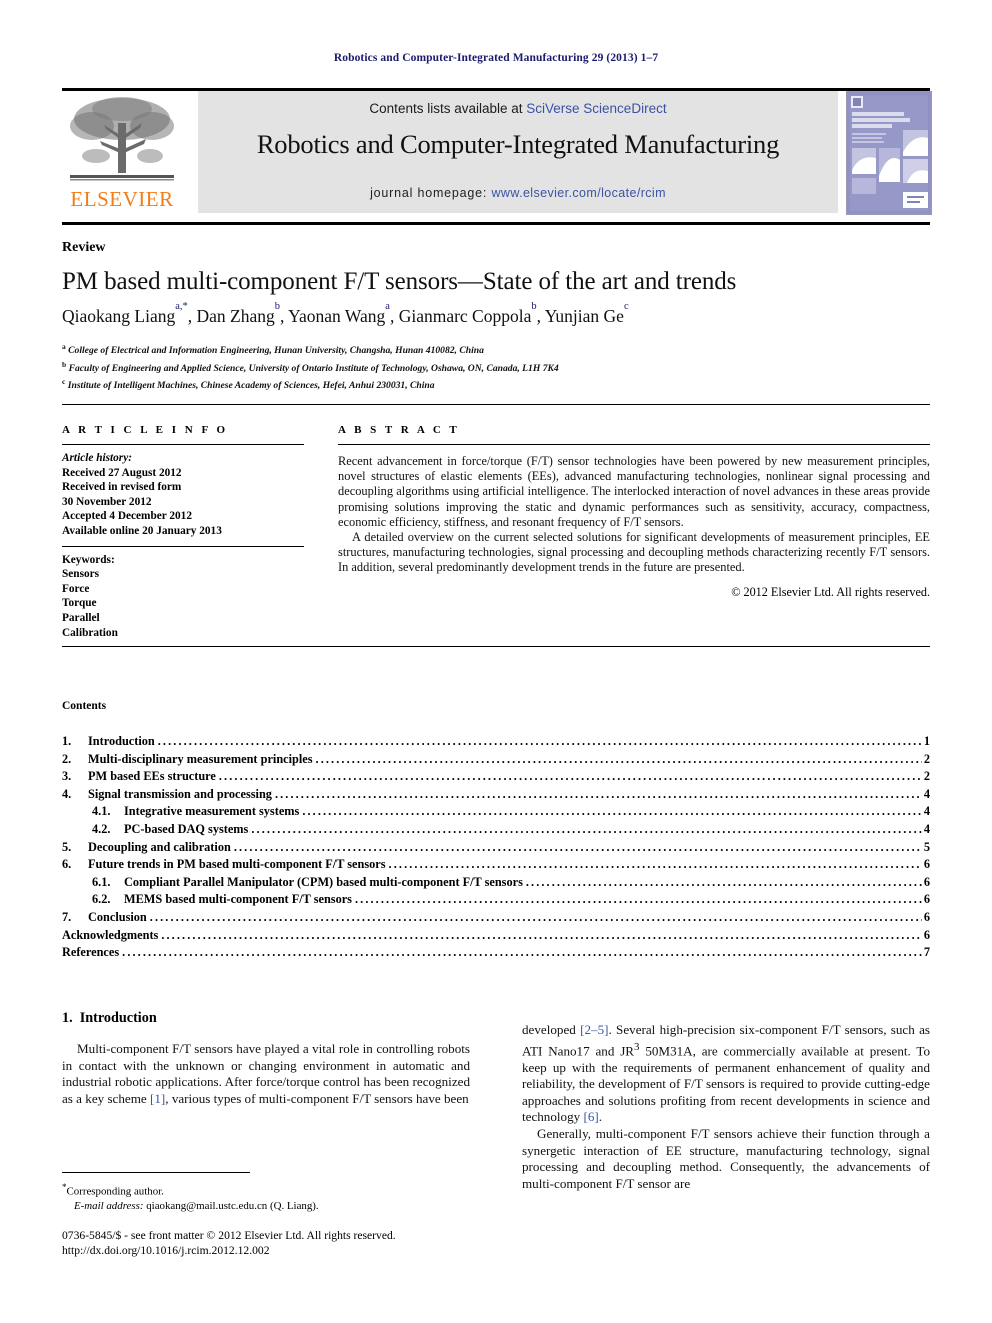 Image resolution: width=992 pixels, height=1323 pixels. I want to click on keyword-item: Parallel, so click(81, 617).